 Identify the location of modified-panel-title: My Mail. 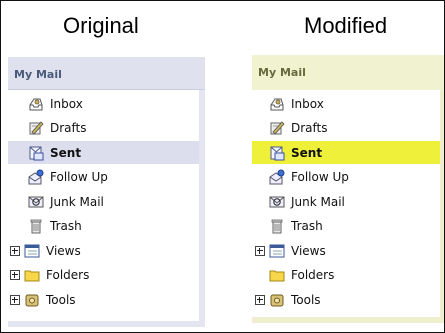
(348, 72).